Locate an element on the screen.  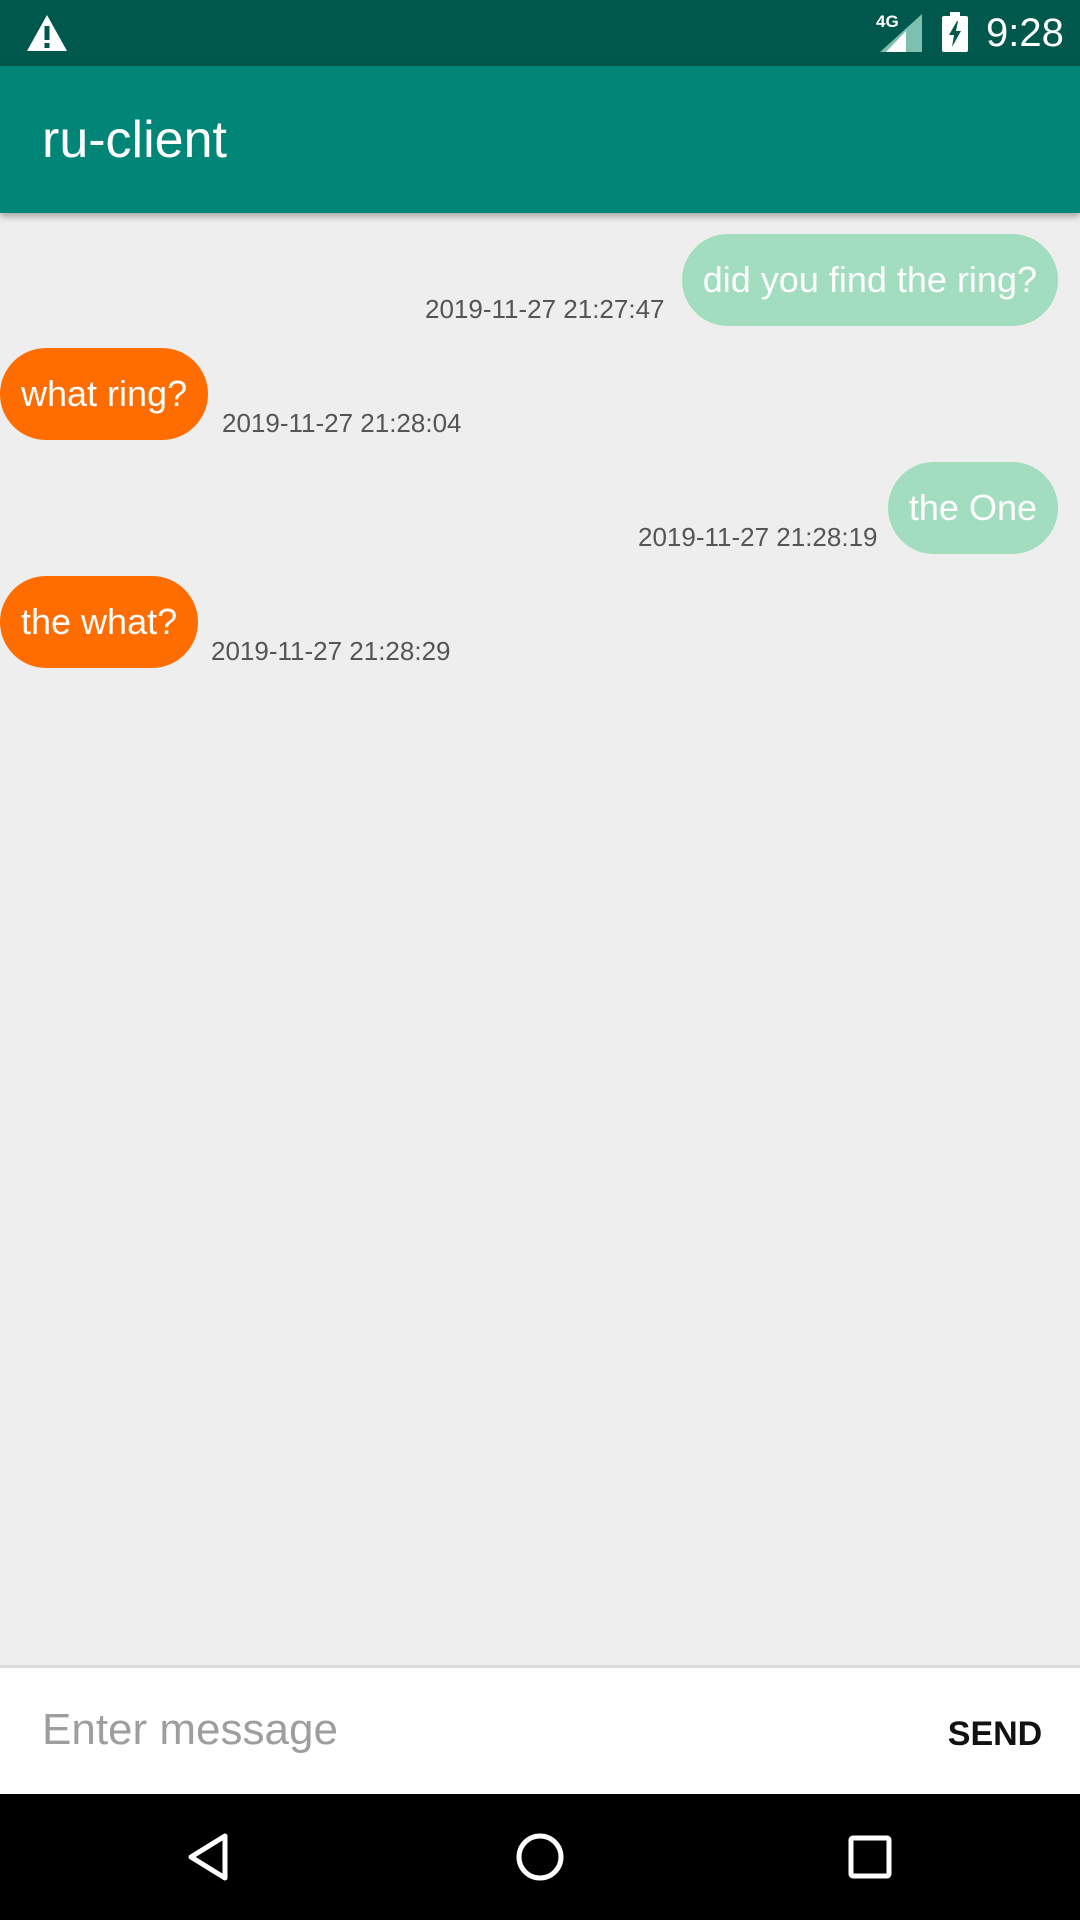
message-timestamp: 2019-11-27 21:28:19 is located at coordinates (758, 537).